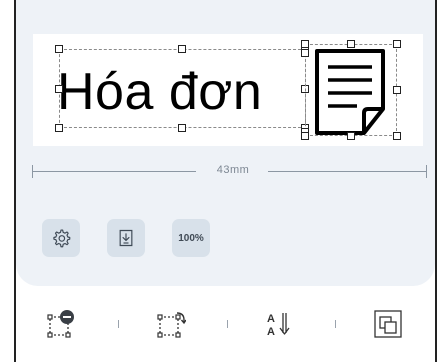 Image resolution: width=441 pixels, height=362 pixels. I want to click on rotate-button, so click(171, 324).